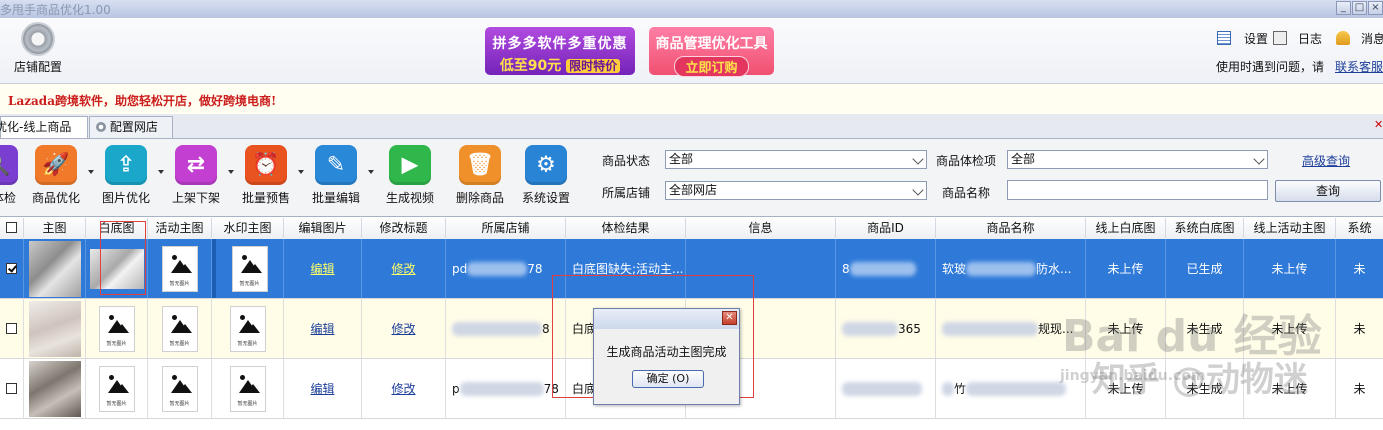 This screenshot has height=430, width=1383. I want to click on col-activity-image: 活动主图, so click(180, 228).